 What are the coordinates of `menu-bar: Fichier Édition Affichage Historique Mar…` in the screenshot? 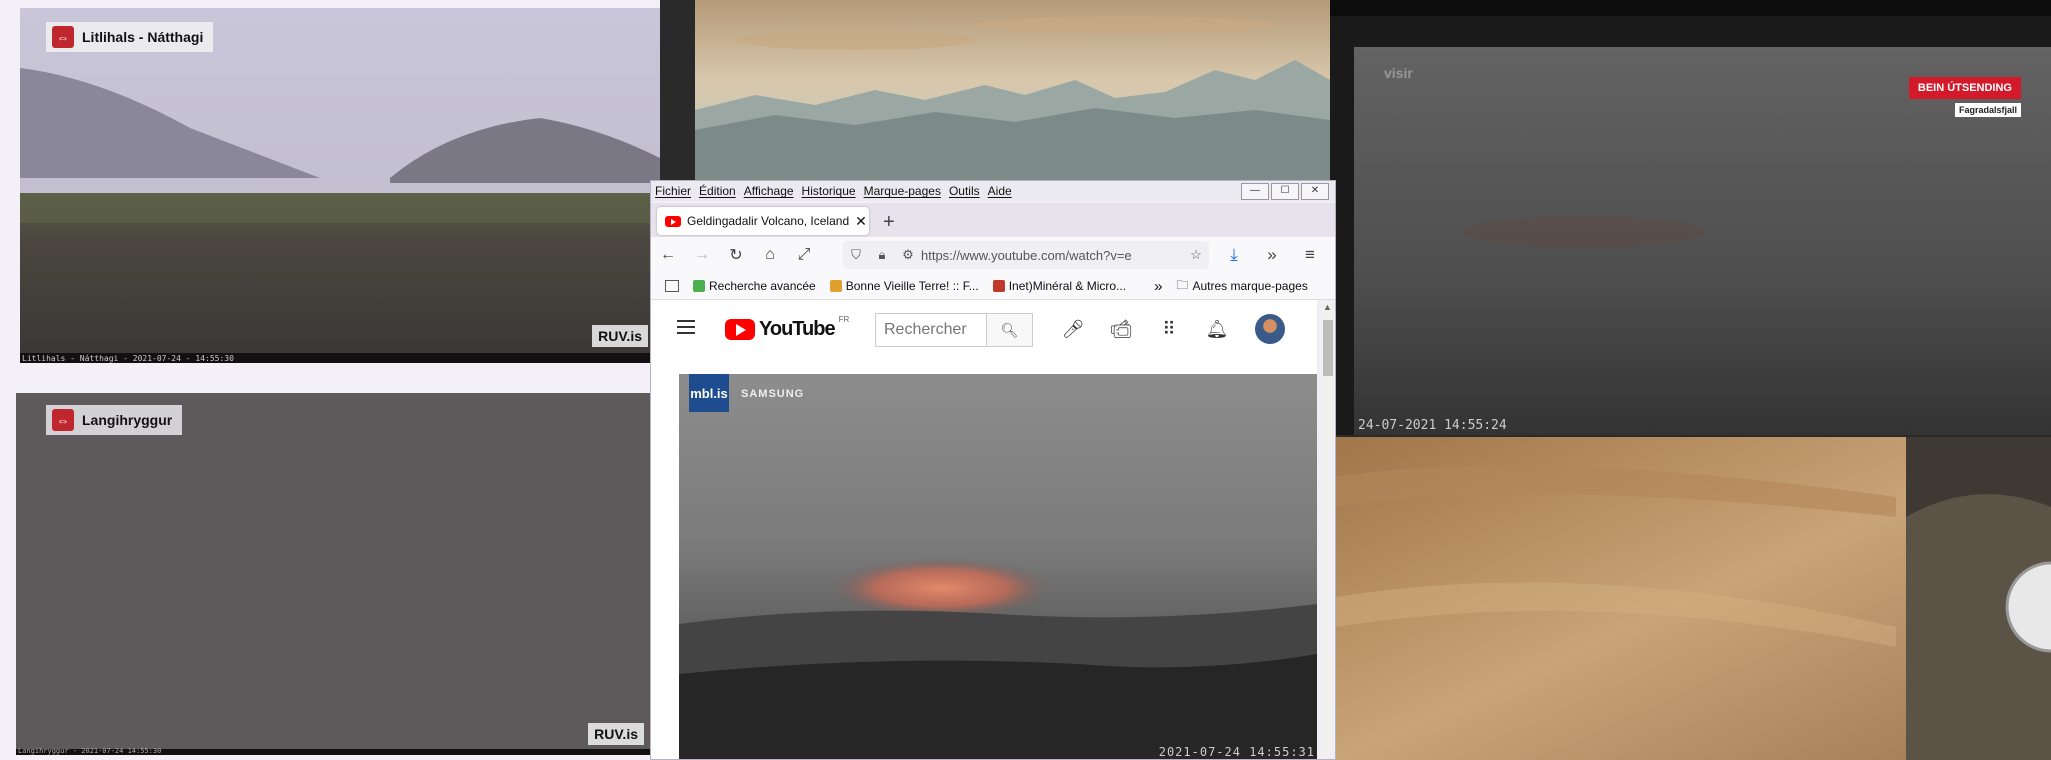 It's located at (993, 191).